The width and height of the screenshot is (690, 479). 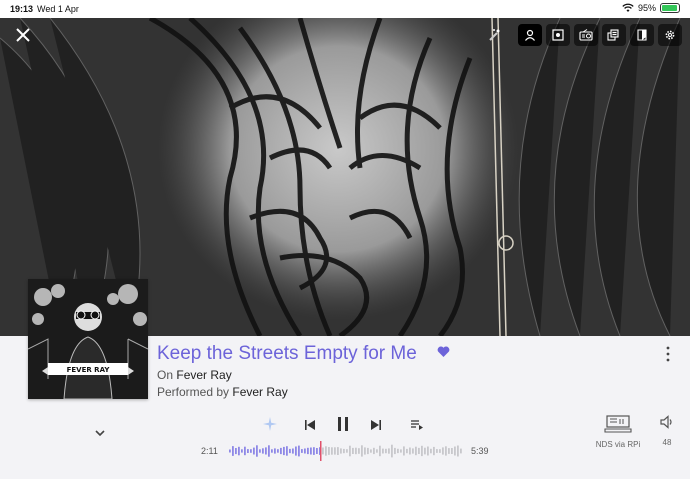 What do you see at coordinates (618, 432) in the screenshot?
I see `output-device-button: NDS via RPi` at bounding box center [618, 432].